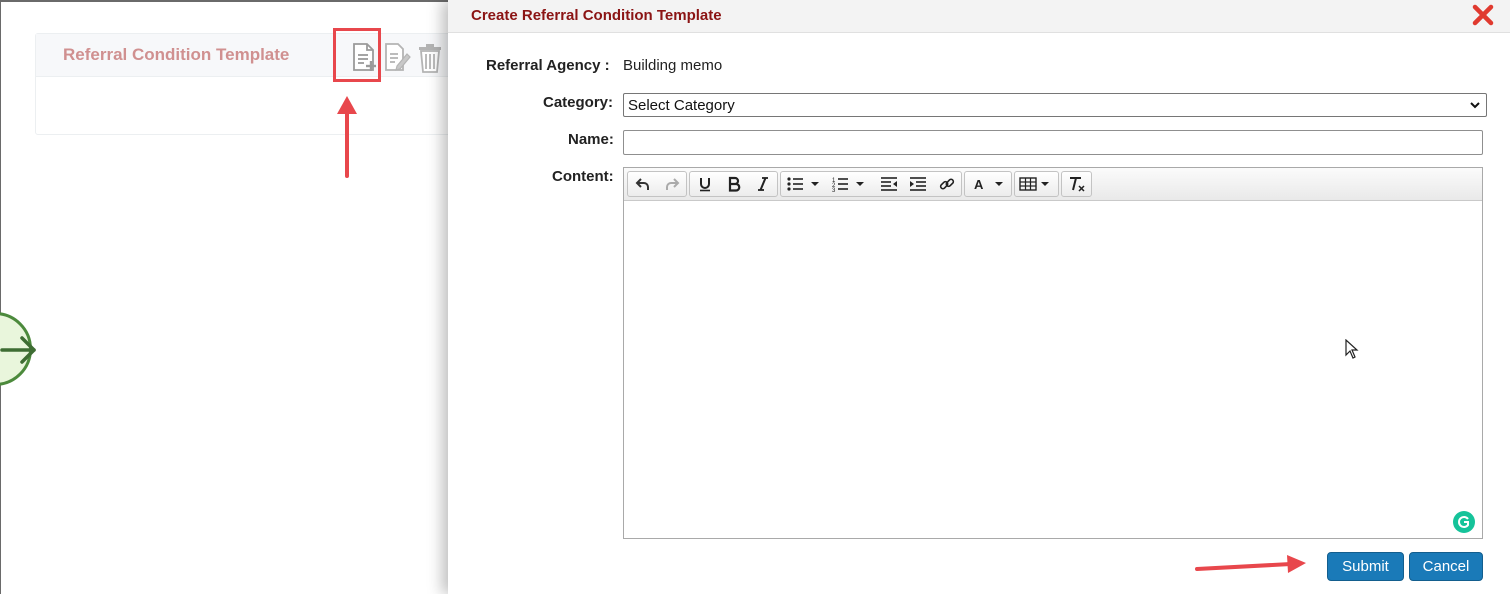 Image resolution: width=1510 pixels, height=594 pixels. Describe the element at coordinates (430, 60) in the screenshot. I see `trash-icon` at that location.